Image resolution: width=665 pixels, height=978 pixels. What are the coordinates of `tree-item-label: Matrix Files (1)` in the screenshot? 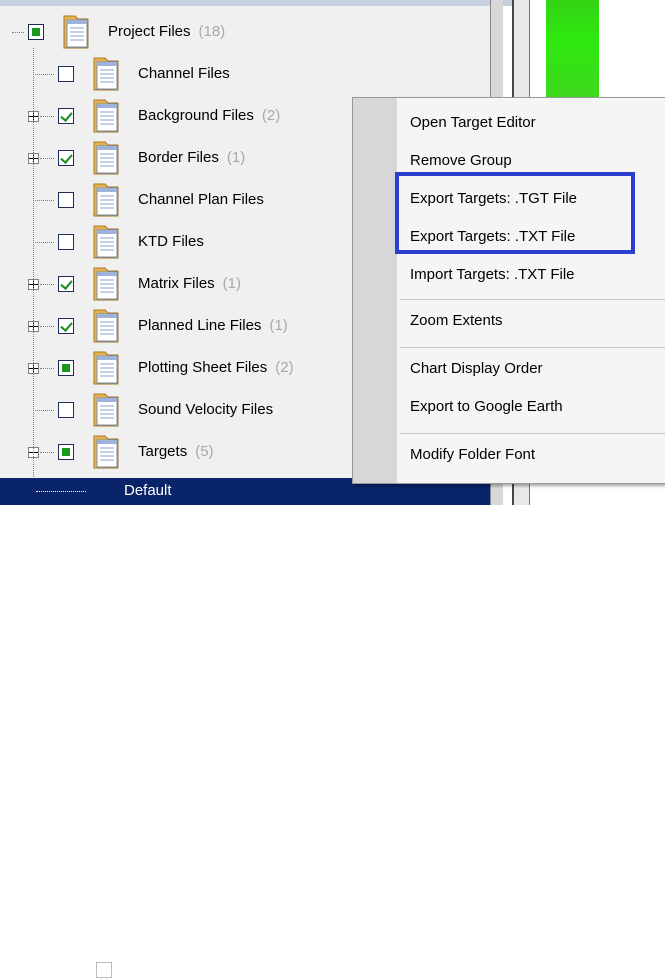 It's located at (189, 283).